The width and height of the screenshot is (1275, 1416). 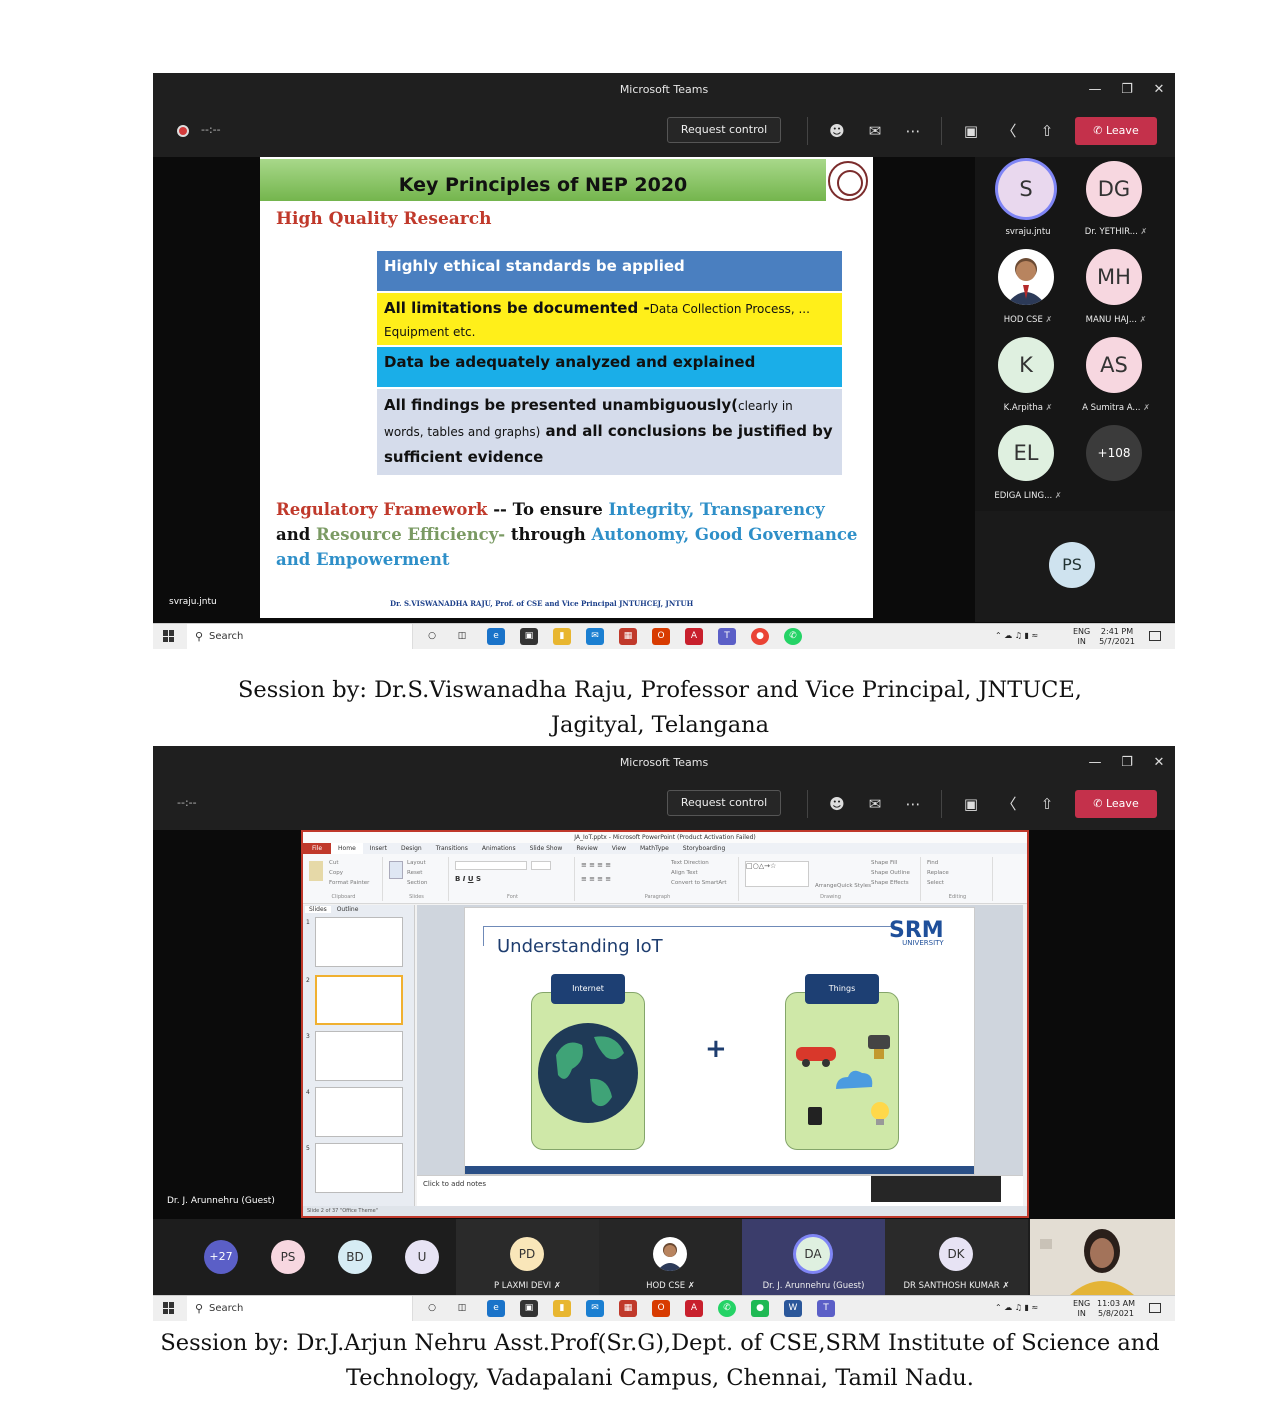 I want to click on avatar: PS, so click(x=288, y=1257).